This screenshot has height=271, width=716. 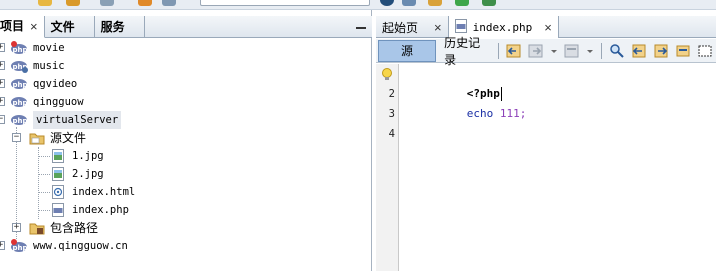 What do you see at coordinates (489, 3) in the screenshot?
I see `debug-icon` at bounding box center [489, 3].